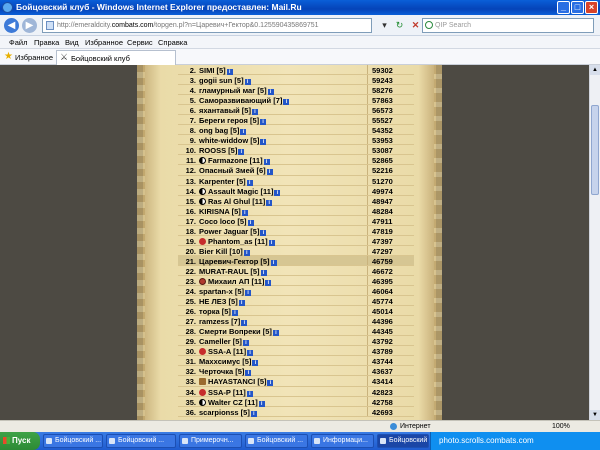  I want to click on player-entry: Смерти Вопреки [5] i, so click(239, 332).